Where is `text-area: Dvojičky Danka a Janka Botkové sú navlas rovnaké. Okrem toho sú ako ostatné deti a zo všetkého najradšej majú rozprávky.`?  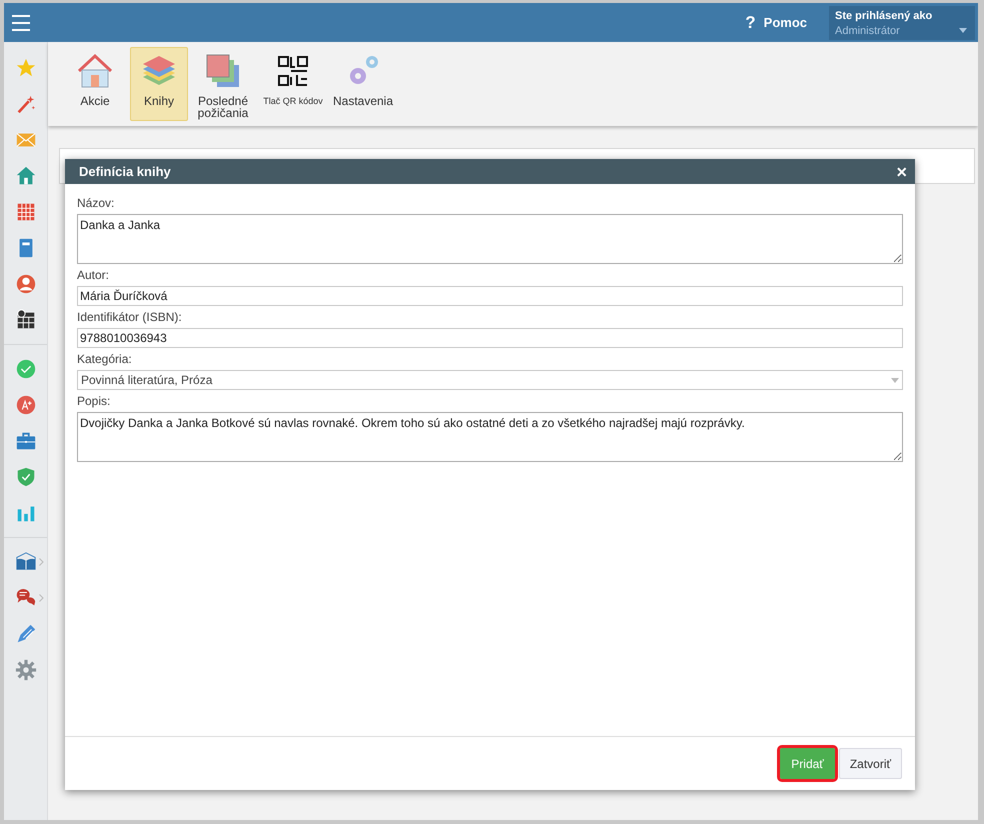
text-area: Dvojičky Danka a Janka Botkové sú navlas rovnaké. Okrem toho sú ako ostatné deti a zo všetkého najradšej majú rozprávky. is located at coordinates (490, 437).